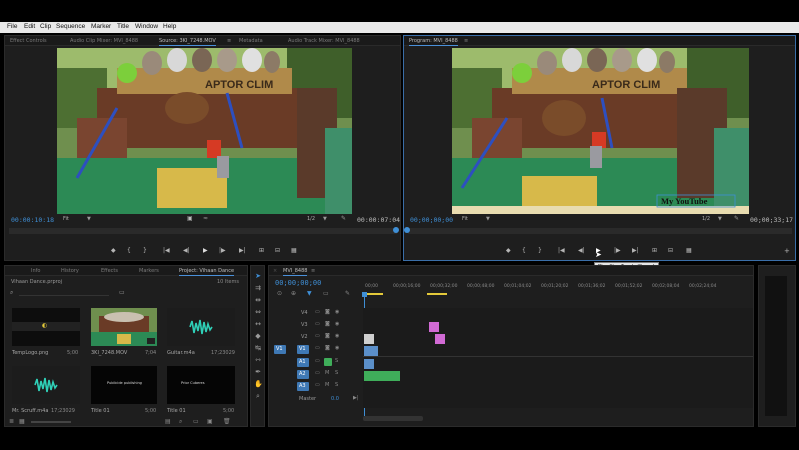 This screenshot has width=799, height=450. I want to click on lift-icon: ⊞, so click(654, 250).